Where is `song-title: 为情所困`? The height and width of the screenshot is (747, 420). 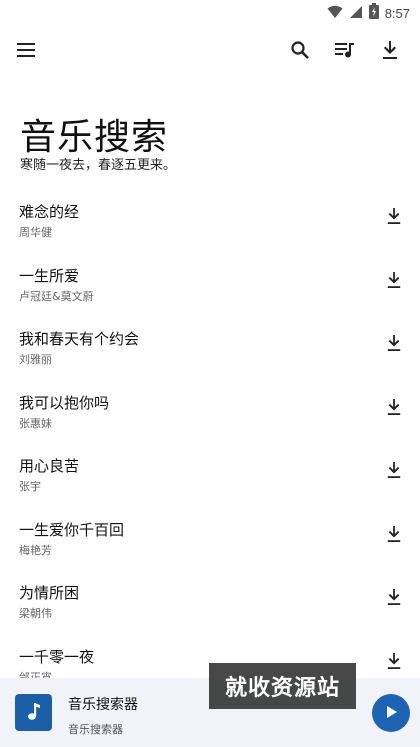
song-title: 为情所困 is located at coordinates (49, 593).